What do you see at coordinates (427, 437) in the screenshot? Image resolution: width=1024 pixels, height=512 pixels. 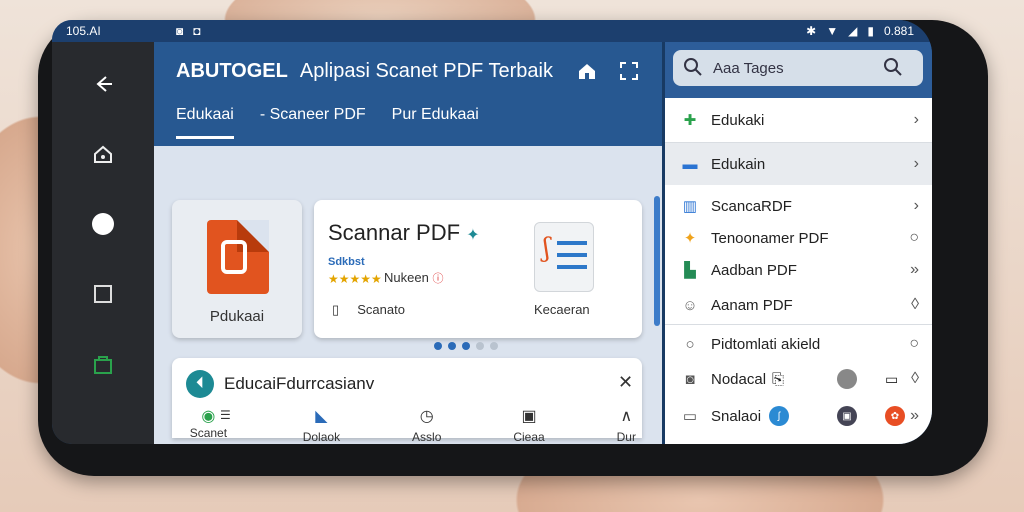 I see `bottom-nav-label: Asslo` at bounding box center [427, 437].